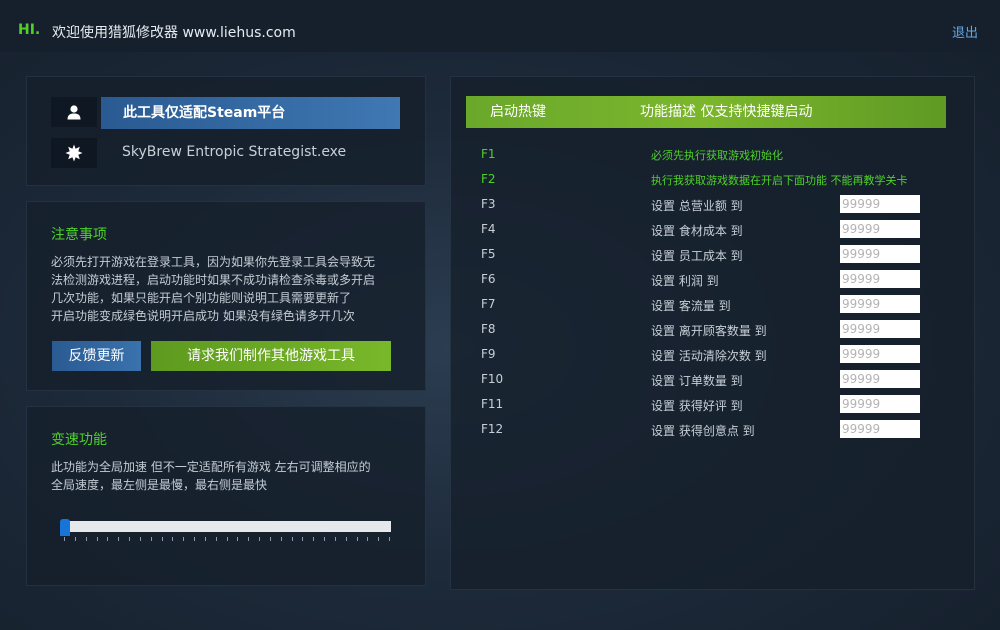 The width and height of the screenshot is (1000, 630). What do you see at coordinates (211, 467) in the screenshot?
I see `speed-line: 此功能为全局加速 但不一定适配所有游戏 左右可调整相应的` at bounding box center [211, 467].